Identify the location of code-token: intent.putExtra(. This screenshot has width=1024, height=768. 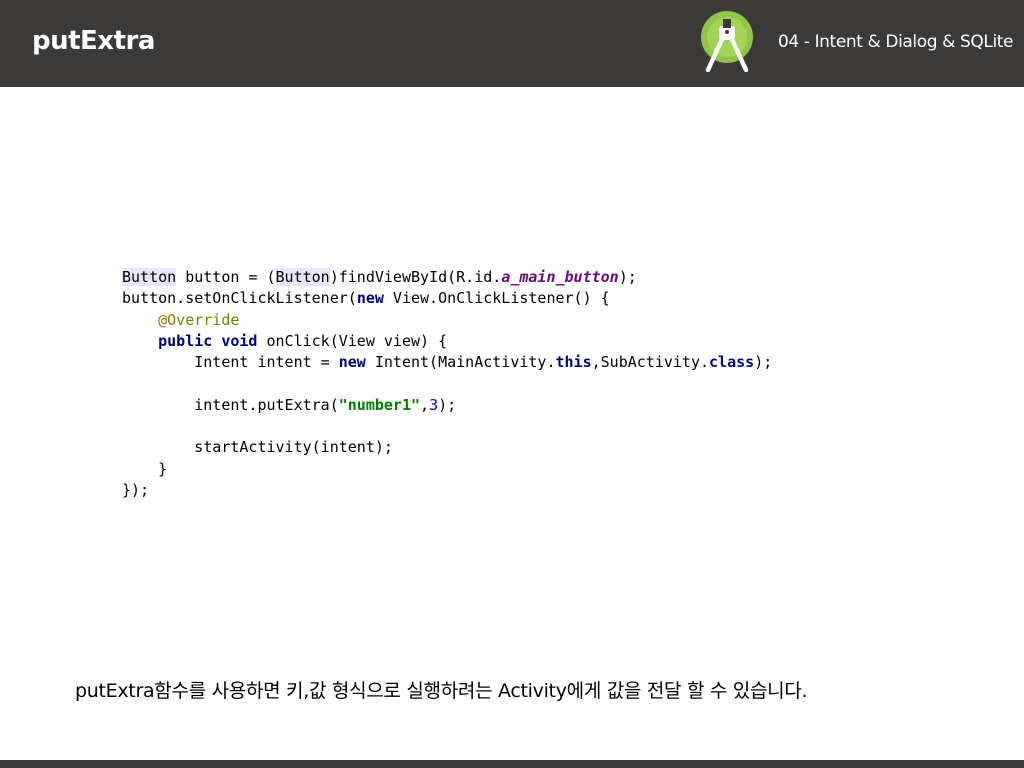
(230, 404).